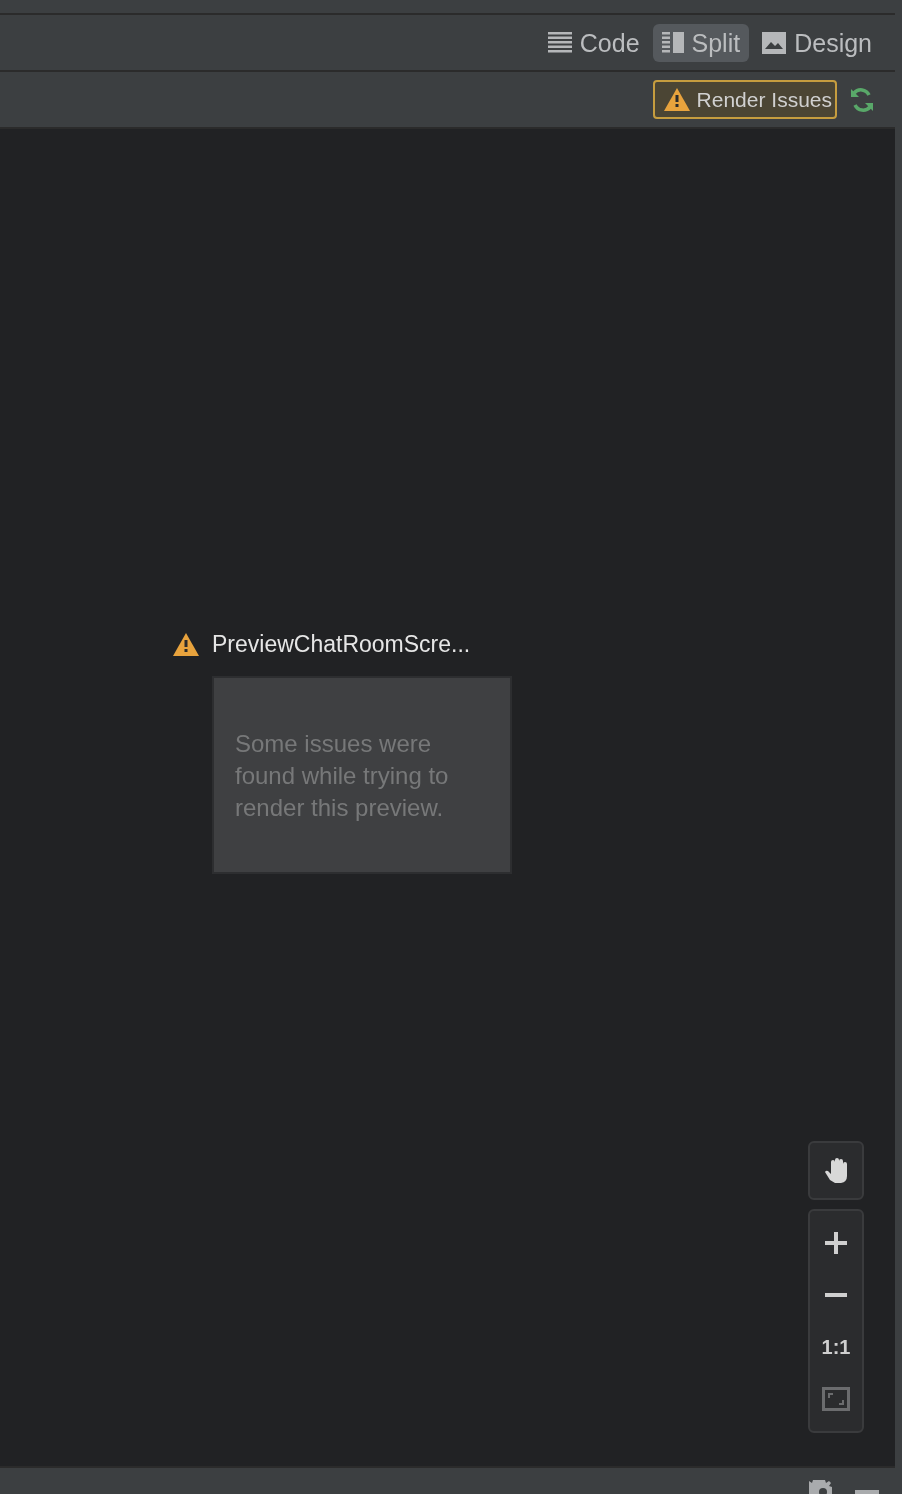 This screenshot has height=1494, width=902. I want to click on minus-icon, so click(836, 1295).